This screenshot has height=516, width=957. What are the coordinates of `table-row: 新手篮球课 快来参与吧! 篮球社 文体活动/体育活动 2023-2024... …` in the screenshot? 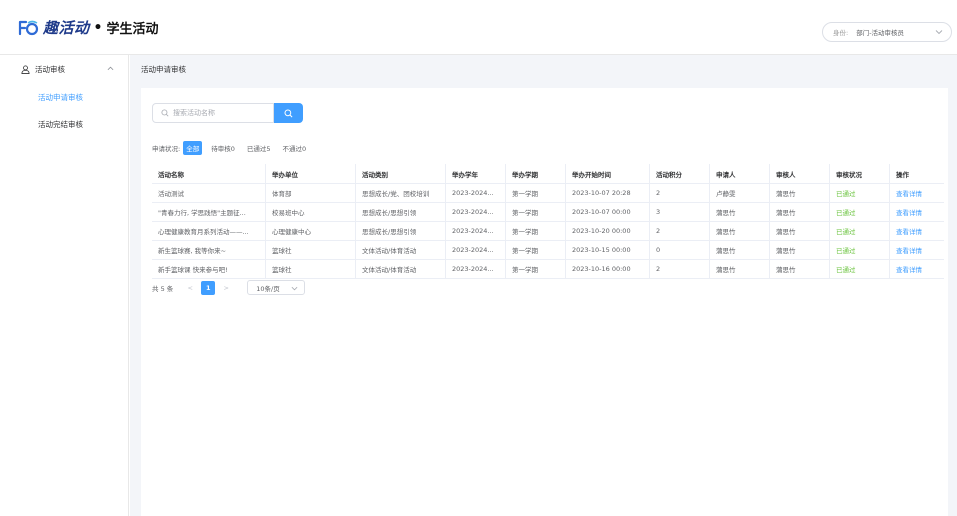 It's located at (548, 269).